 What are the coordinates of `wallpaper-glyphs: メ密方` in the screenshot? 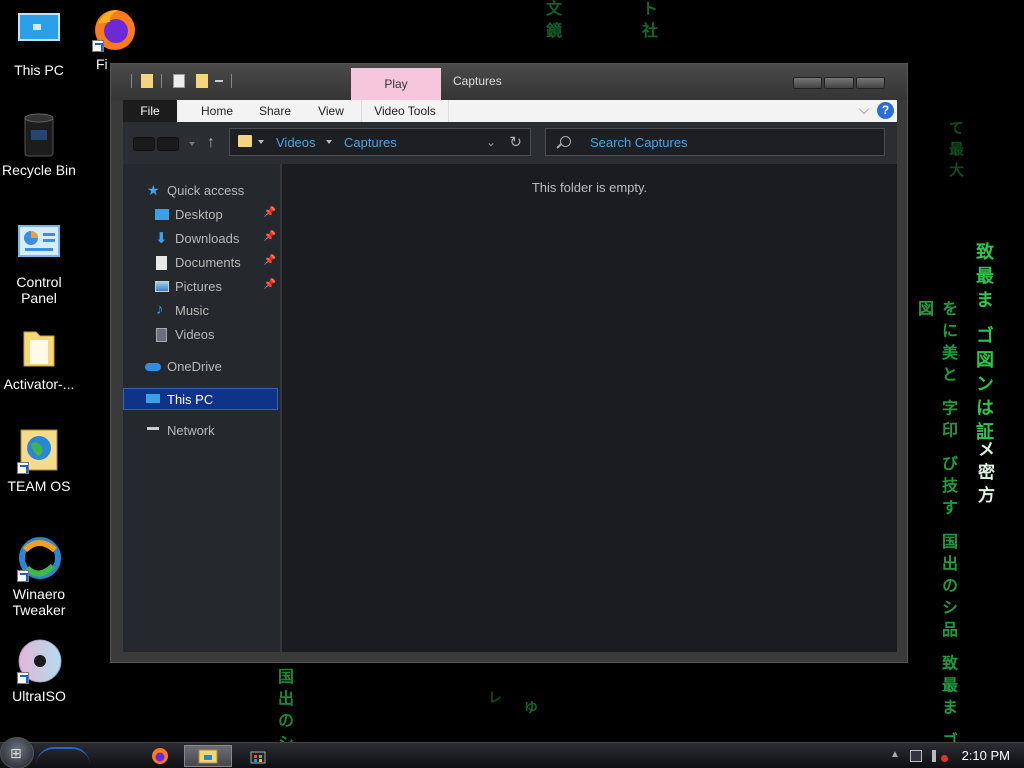 It's located at (984, 474).